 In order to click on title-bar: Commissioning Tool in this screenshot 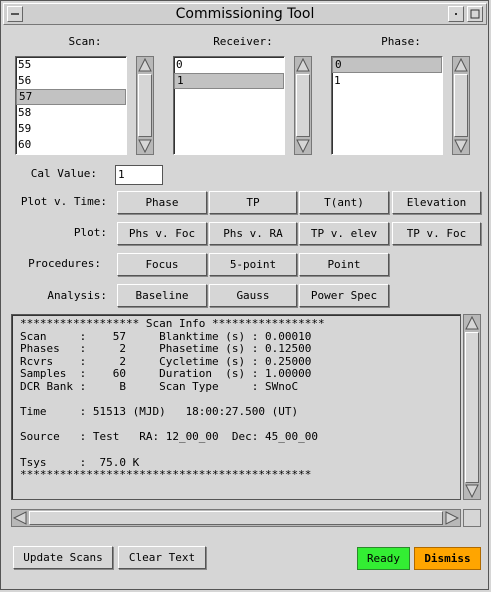, I will do `click(245, 14)`.